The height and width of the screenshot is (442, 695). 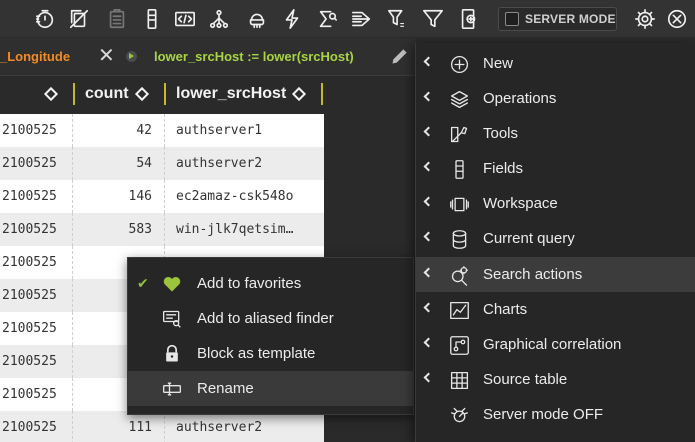 What do you see at coordinates (257, 19) in the screenshot?
I see `brain-icon` at bounding box center [257, 19].